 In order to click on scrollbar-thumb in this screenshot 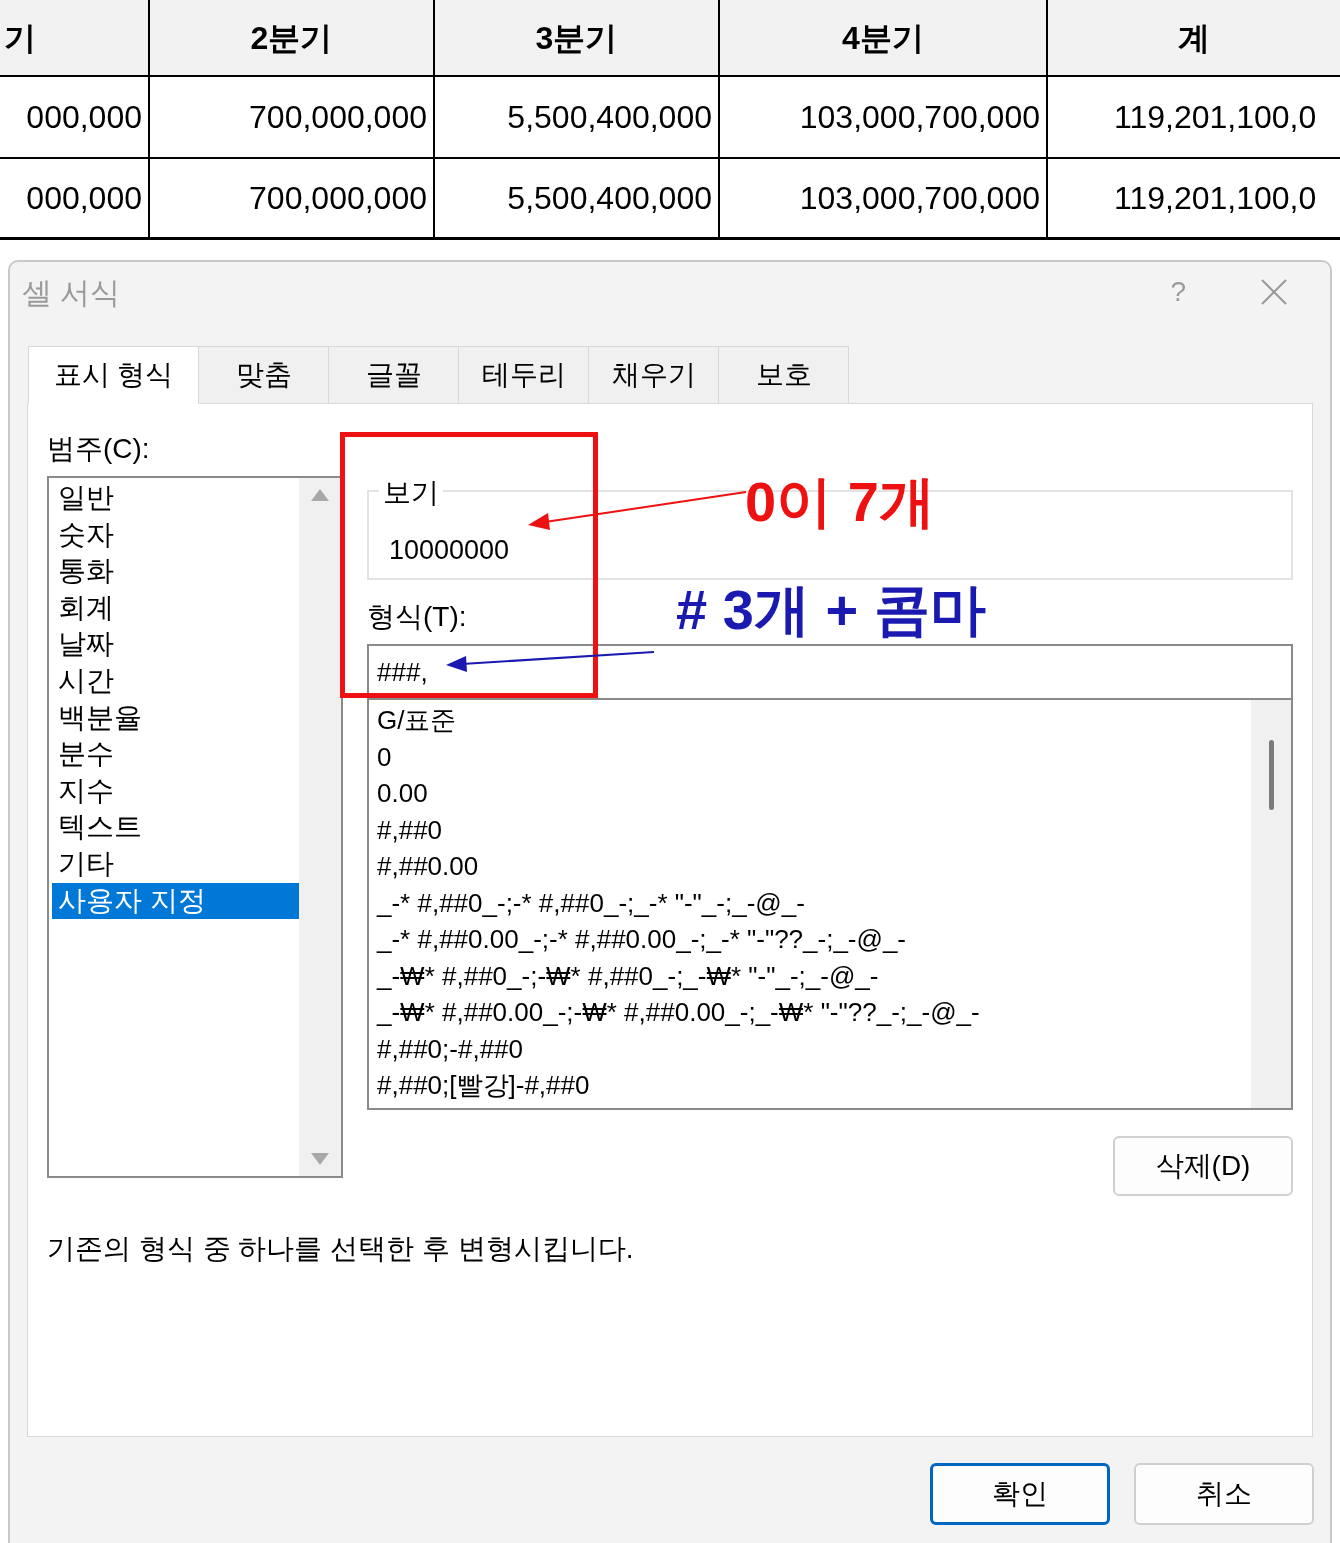, I will do `click(1271, 775)`.